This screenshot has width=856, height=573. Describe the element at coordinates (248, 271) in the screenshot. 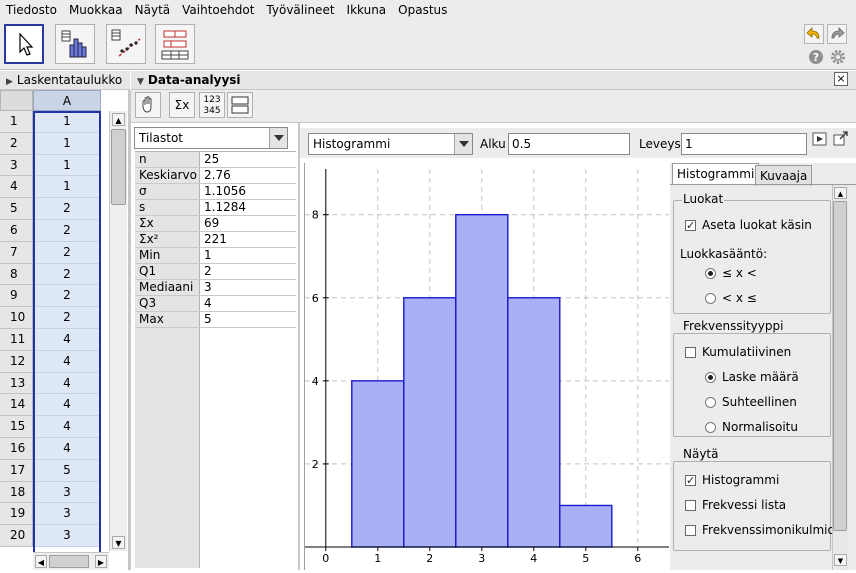

I see `stat-value: 2` at that location.